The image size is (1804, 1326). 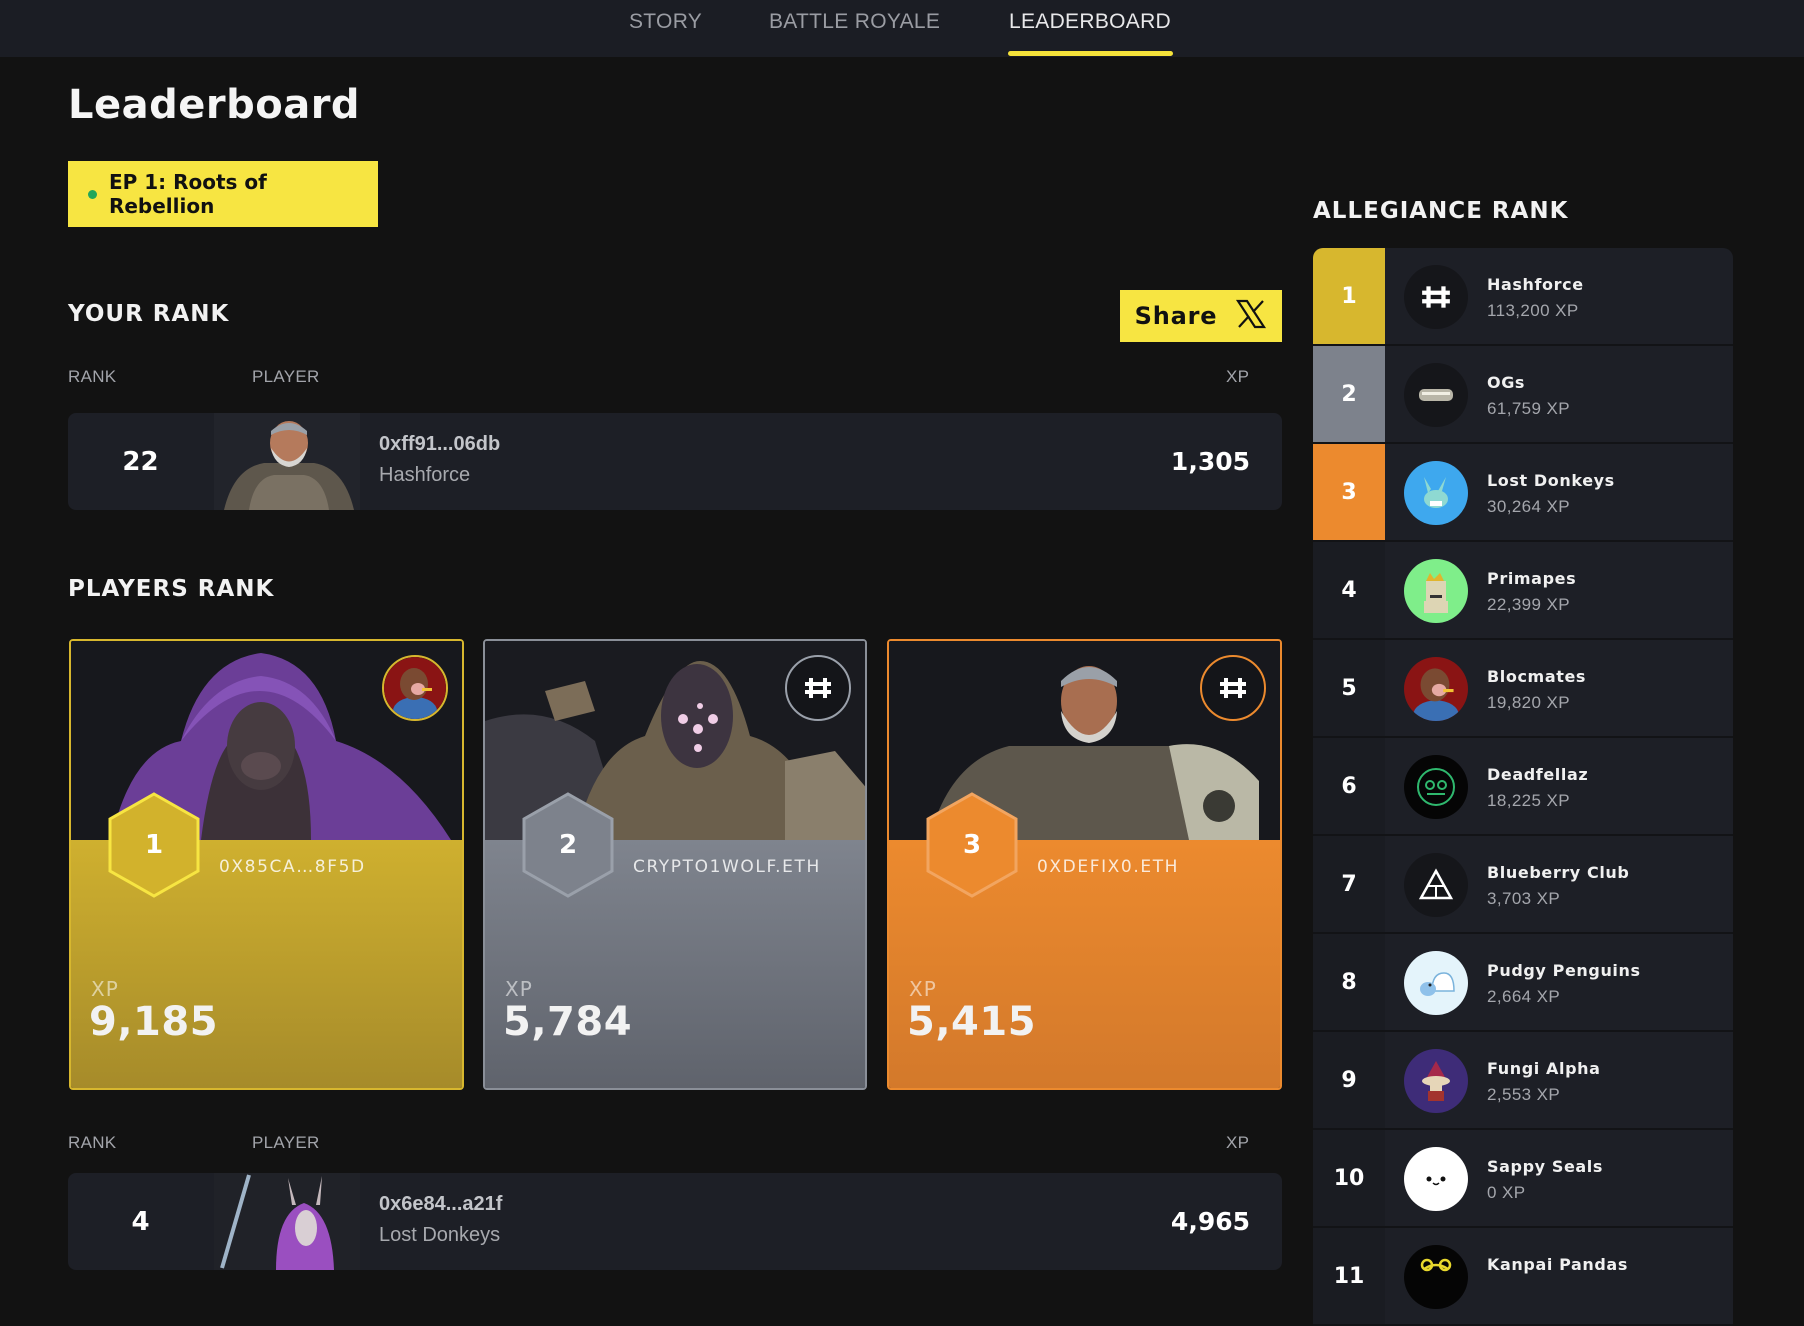 I want to click on allegiance-name: Kanpai Pandas, so click(x=1557, y=1264).